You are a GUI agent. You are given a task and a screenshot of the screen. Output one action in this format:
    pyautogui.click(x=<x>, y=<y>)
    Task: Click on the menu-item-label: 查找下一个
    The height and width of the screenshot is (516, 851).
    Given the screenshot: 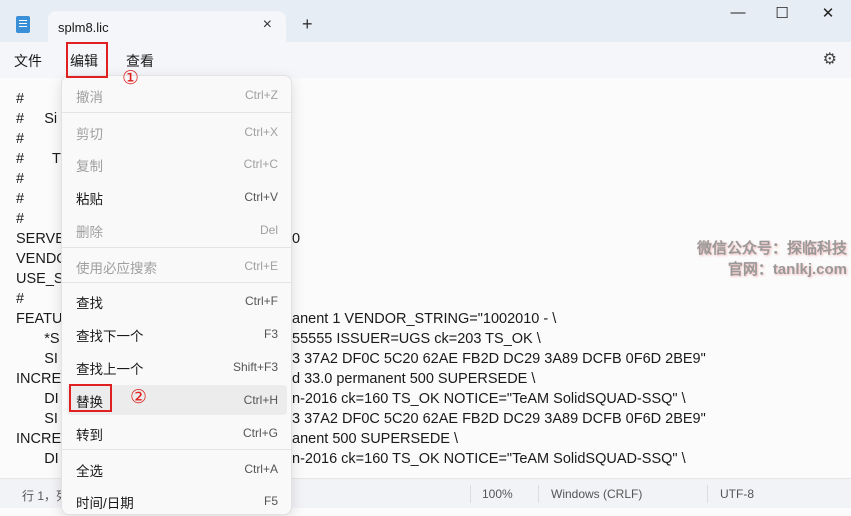 What is the action you would take?
    pyautogui.click(x=110, y=336)
    